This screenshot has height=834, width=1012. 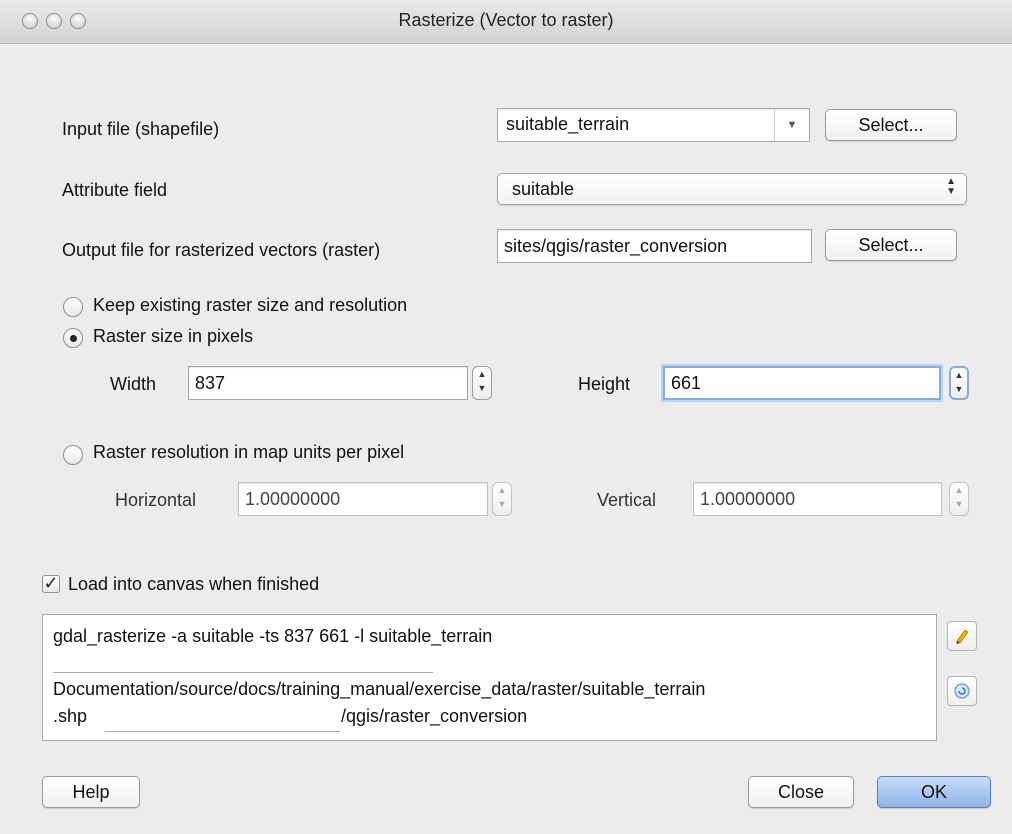 I want to click on pencil-icon, so click(x=962, y=636).